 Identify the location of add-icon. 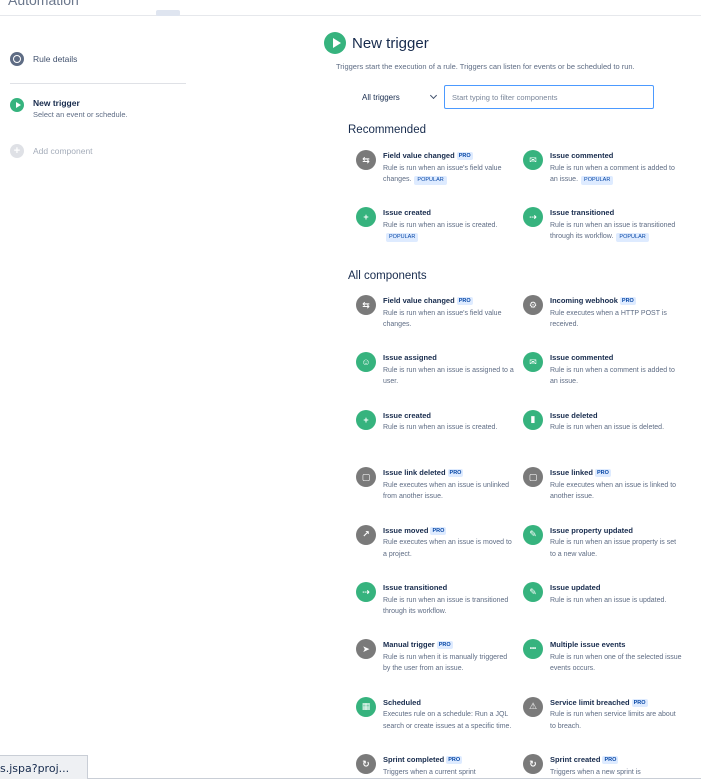
(17, 151).